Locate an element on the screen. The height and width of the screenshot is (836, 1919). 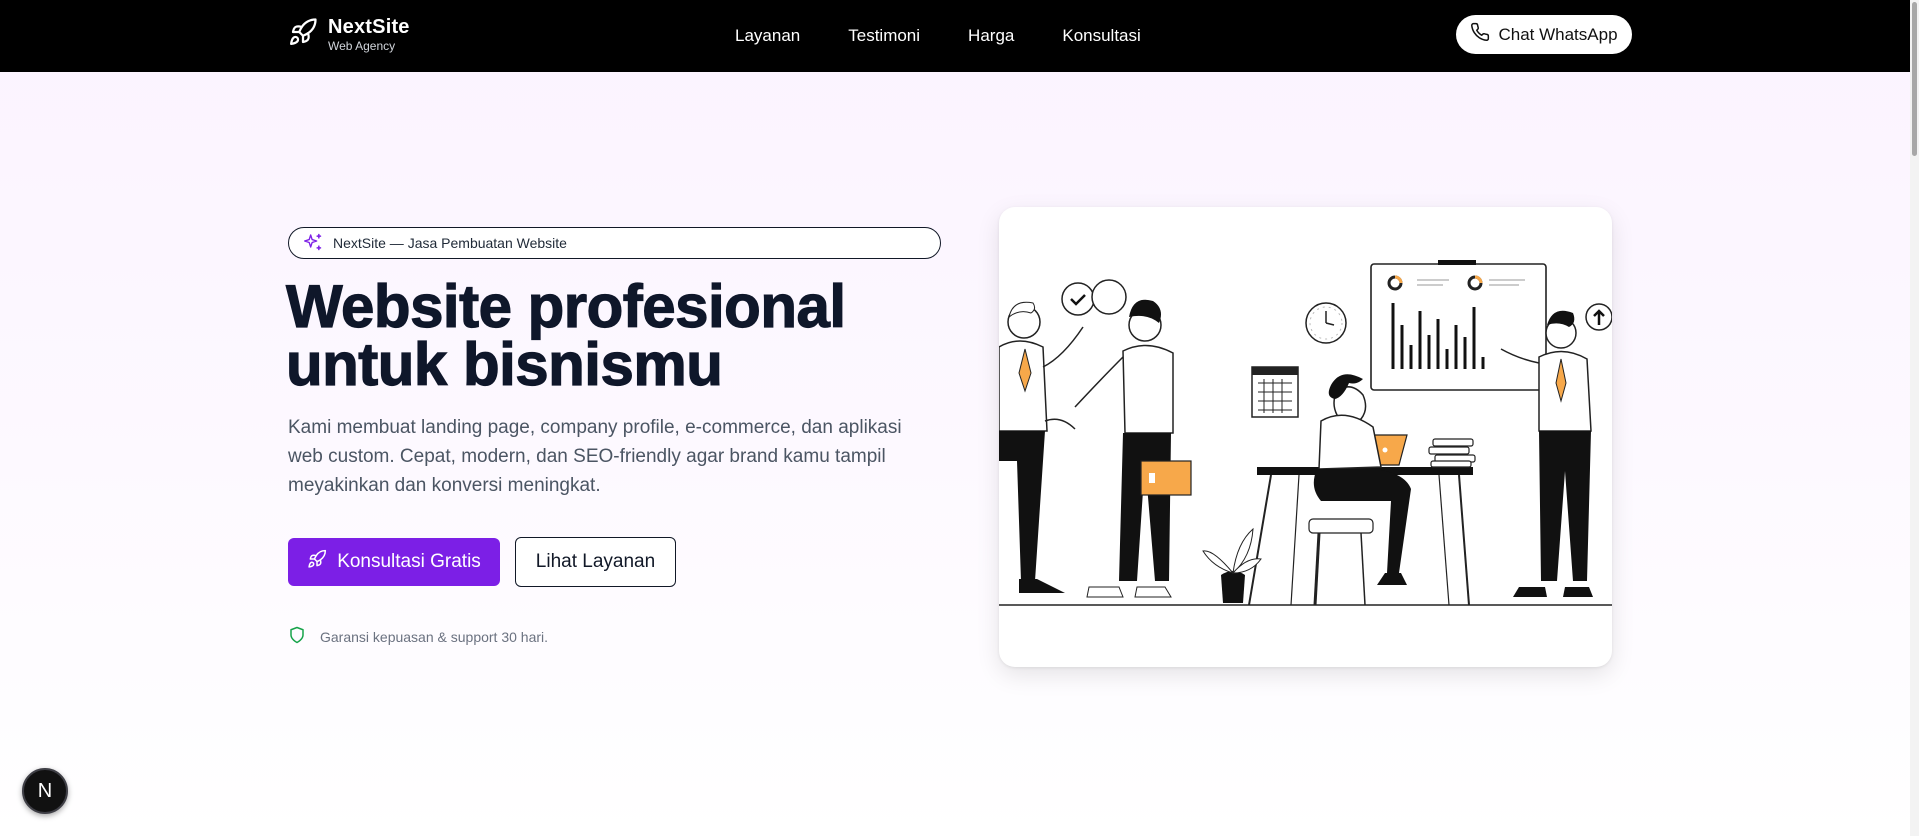
guarantee-text: Garansi kepuasan & support 30 hari. is located at coordinates (434, 636).